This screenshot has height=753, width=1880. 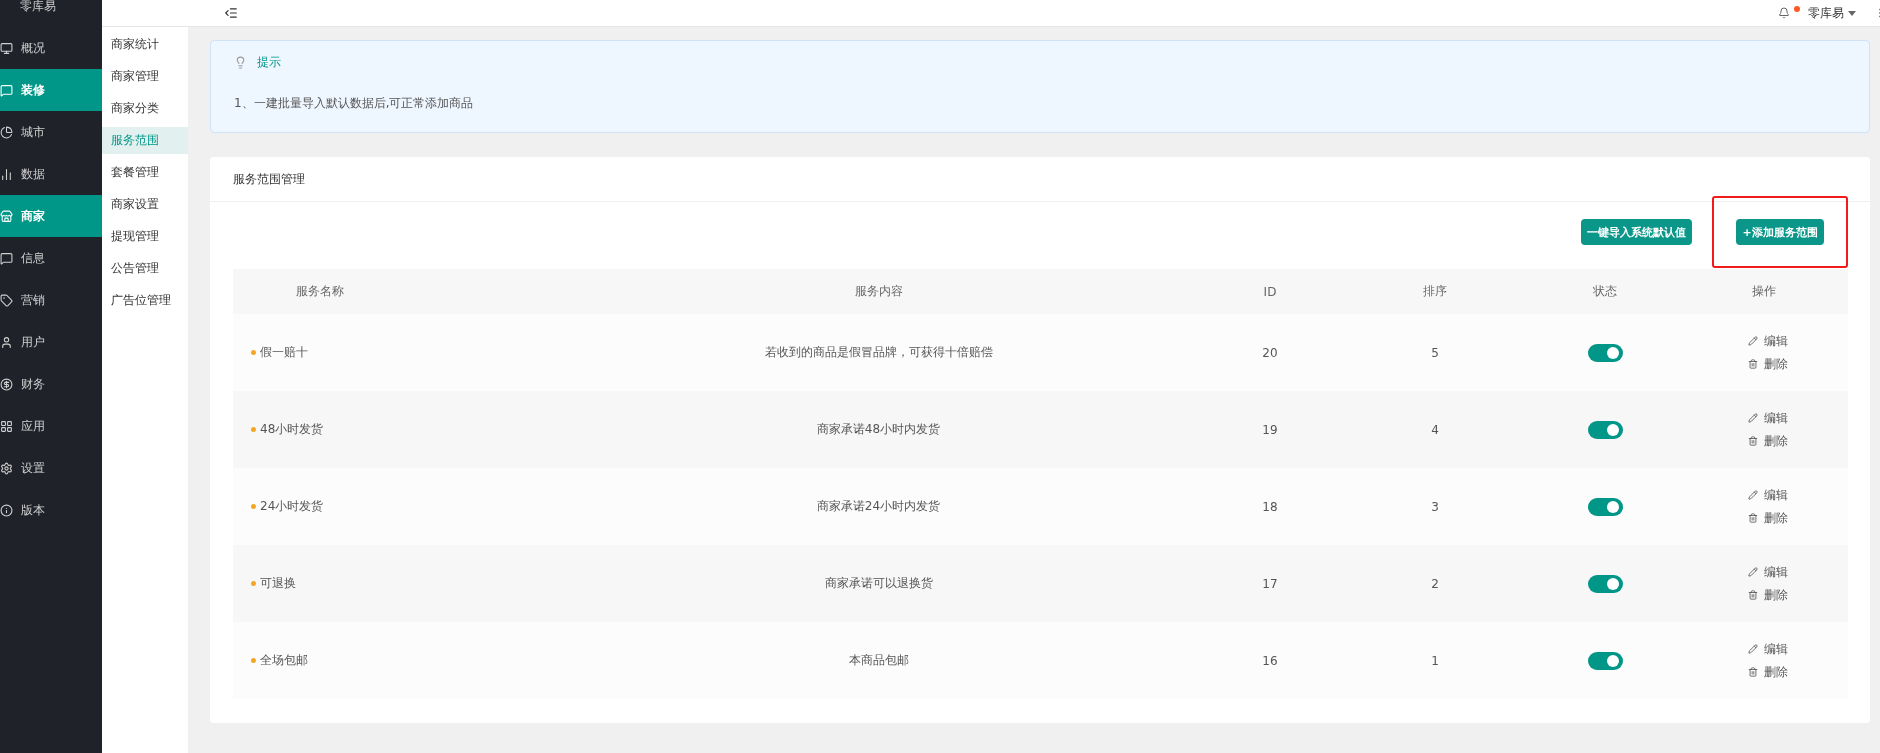 I want to click on table-cell: 商家承诺可以退换货, so click(x=878, y=583).